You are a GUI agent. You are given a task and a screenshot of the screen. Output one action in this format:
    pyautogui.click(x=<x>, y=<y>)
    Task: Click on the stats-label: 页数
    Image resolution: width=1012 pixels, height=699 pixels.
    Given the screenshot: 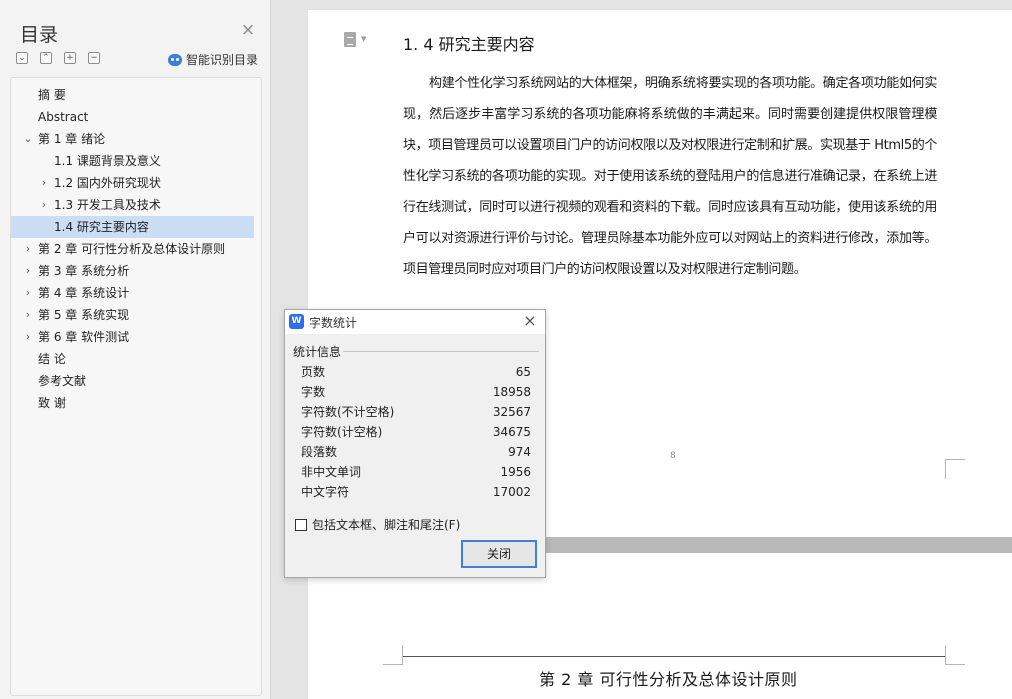 What is the action you would take?
    pyautogui.click(x=313, y=372)
    